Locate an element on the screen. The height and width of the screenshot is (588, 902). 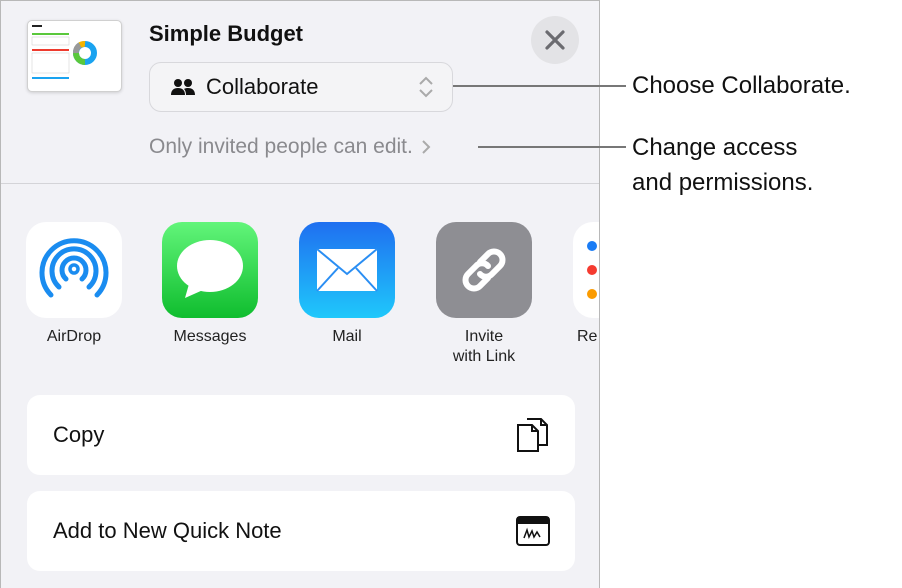
app-label: Messages is located at coordinates (210, 336).